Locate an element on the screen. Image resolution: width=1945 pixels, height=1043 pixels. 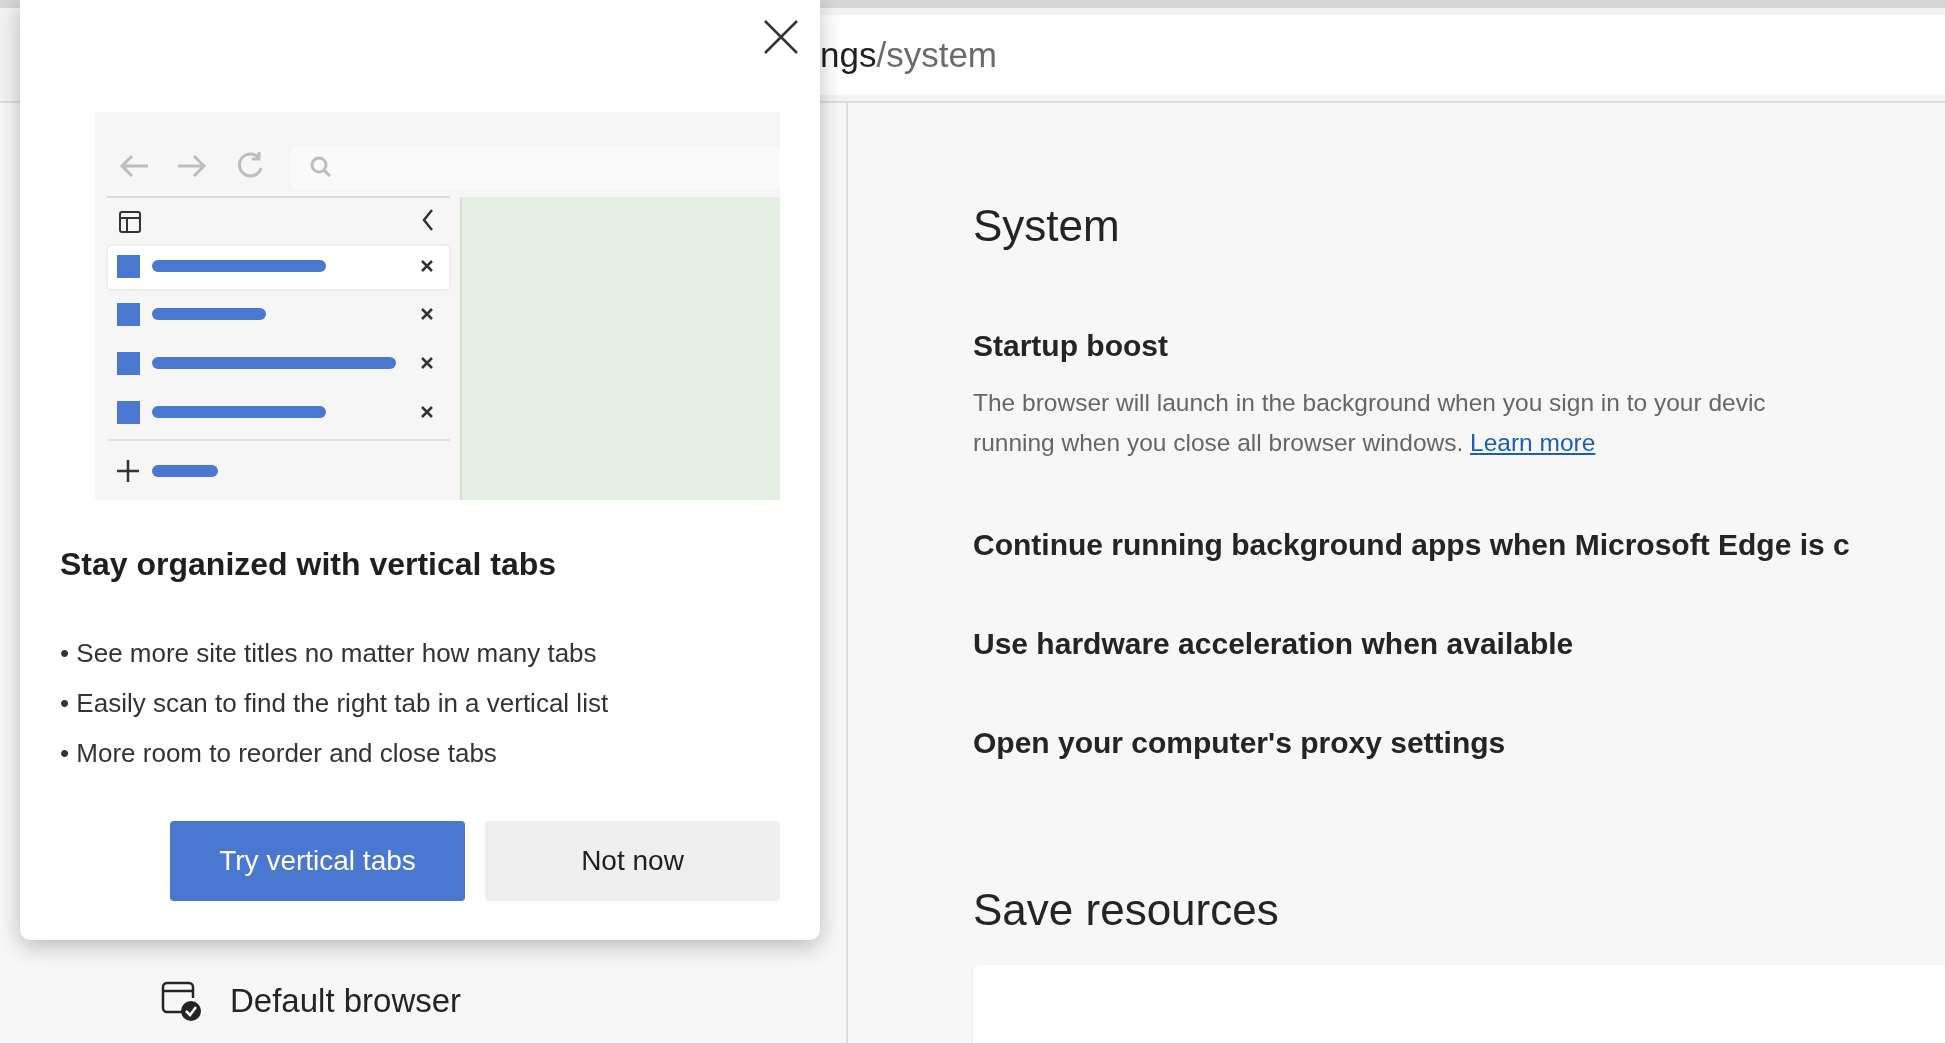
close-icon is located at coordinates (781, 37).